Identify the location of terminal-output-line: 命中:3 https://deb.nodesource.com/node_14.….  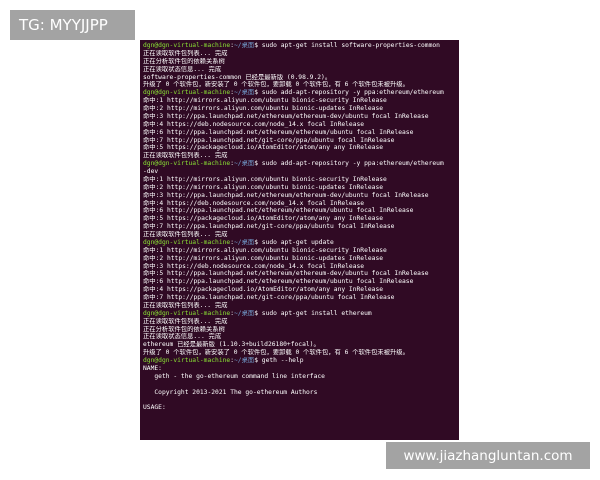
(254, 266).